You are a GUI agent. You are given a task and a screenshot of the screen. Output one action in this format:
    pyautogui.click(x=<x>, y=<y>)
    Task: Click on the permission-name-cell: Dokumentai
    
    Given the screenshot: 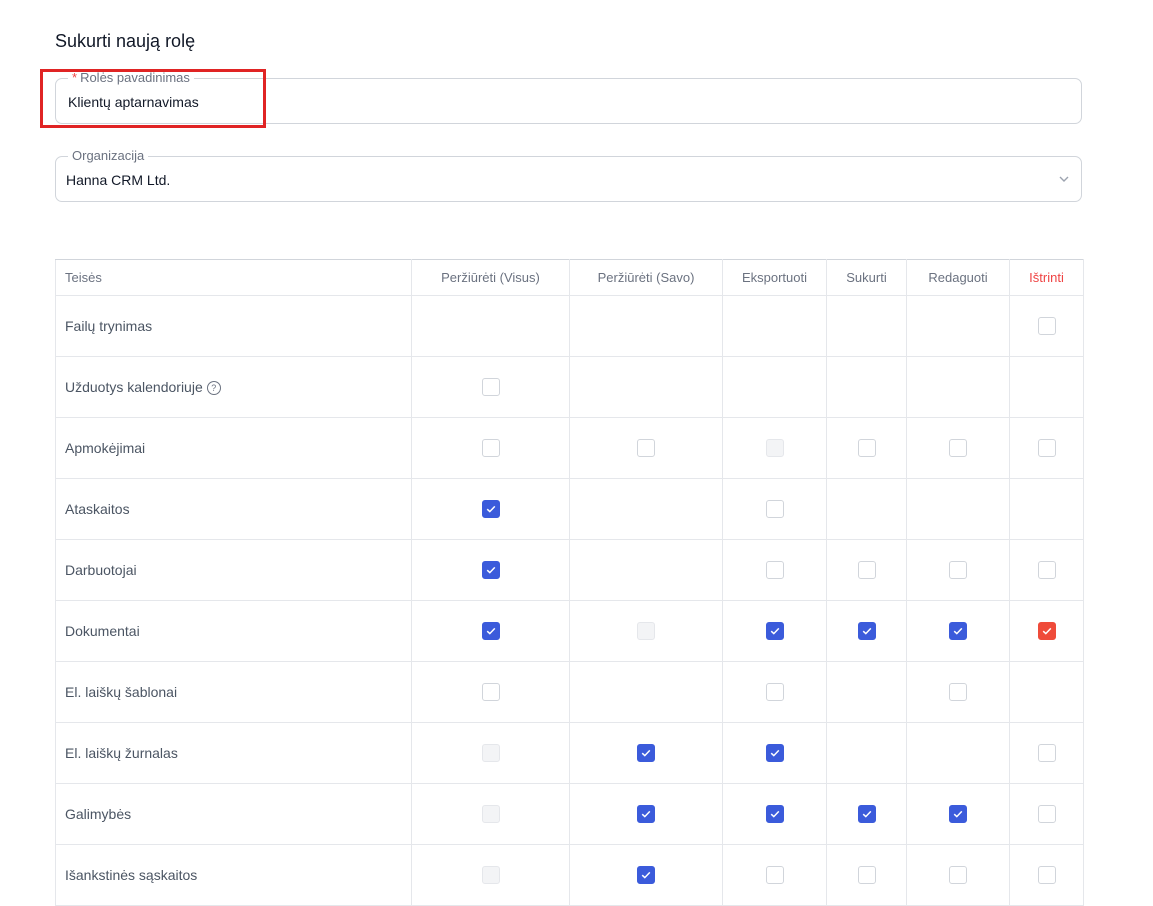 What is the action you would take?
    pyautogui.click(x=233, y=631)
    